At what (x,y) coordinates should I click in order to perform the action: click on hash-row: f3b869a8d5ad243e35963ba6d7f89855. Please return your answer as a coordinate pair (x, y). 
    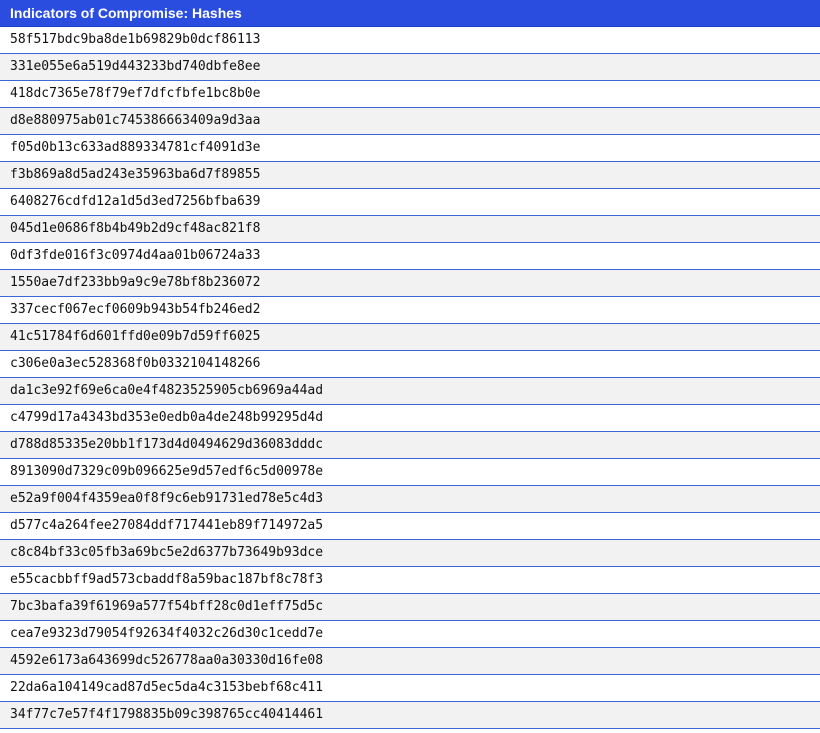
    Looking at the image, I should click on (410, 175).